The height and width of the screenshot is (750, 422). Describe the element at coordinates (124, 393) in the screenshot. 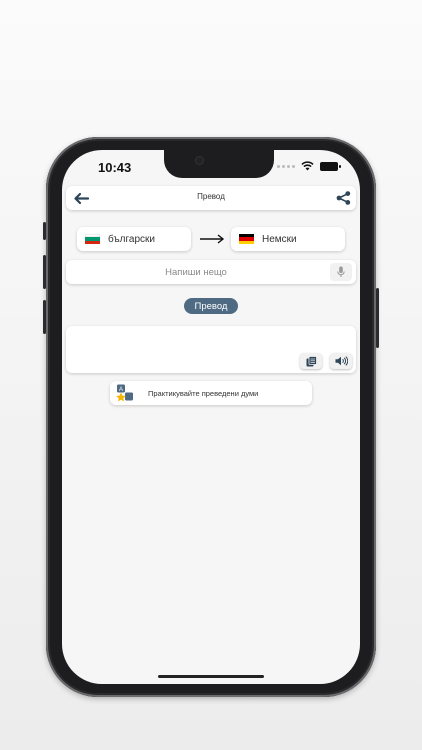

I see `flashcards-star-icon: A` at that location.